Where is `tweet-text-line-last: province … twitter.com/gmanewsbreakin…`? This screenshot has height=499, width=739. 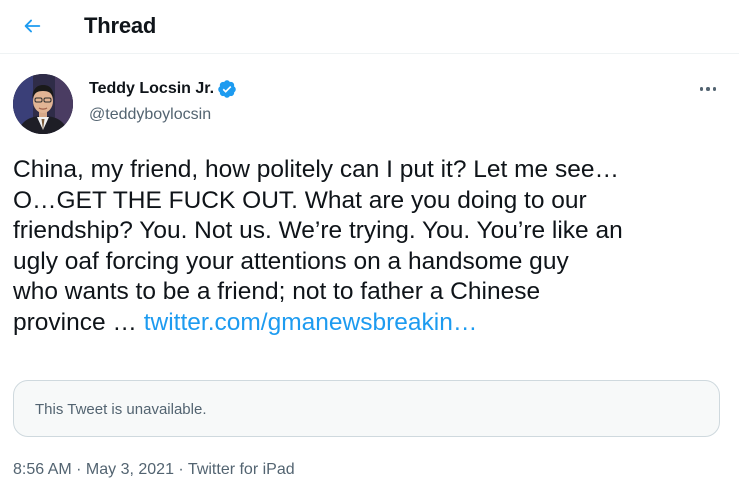 tweet-text-line-last: province … twitter.com/gmanewsbreakin… is located at coordinates (371, 323).